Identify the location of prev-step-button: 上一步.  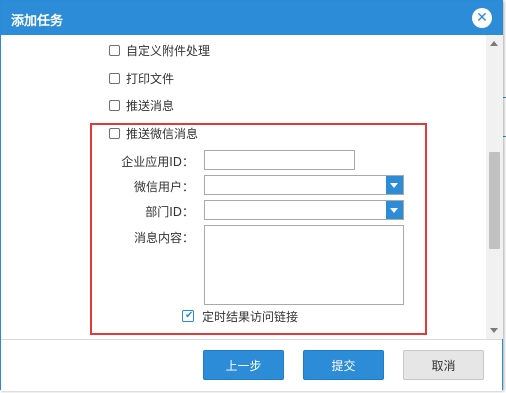
(243, 365).